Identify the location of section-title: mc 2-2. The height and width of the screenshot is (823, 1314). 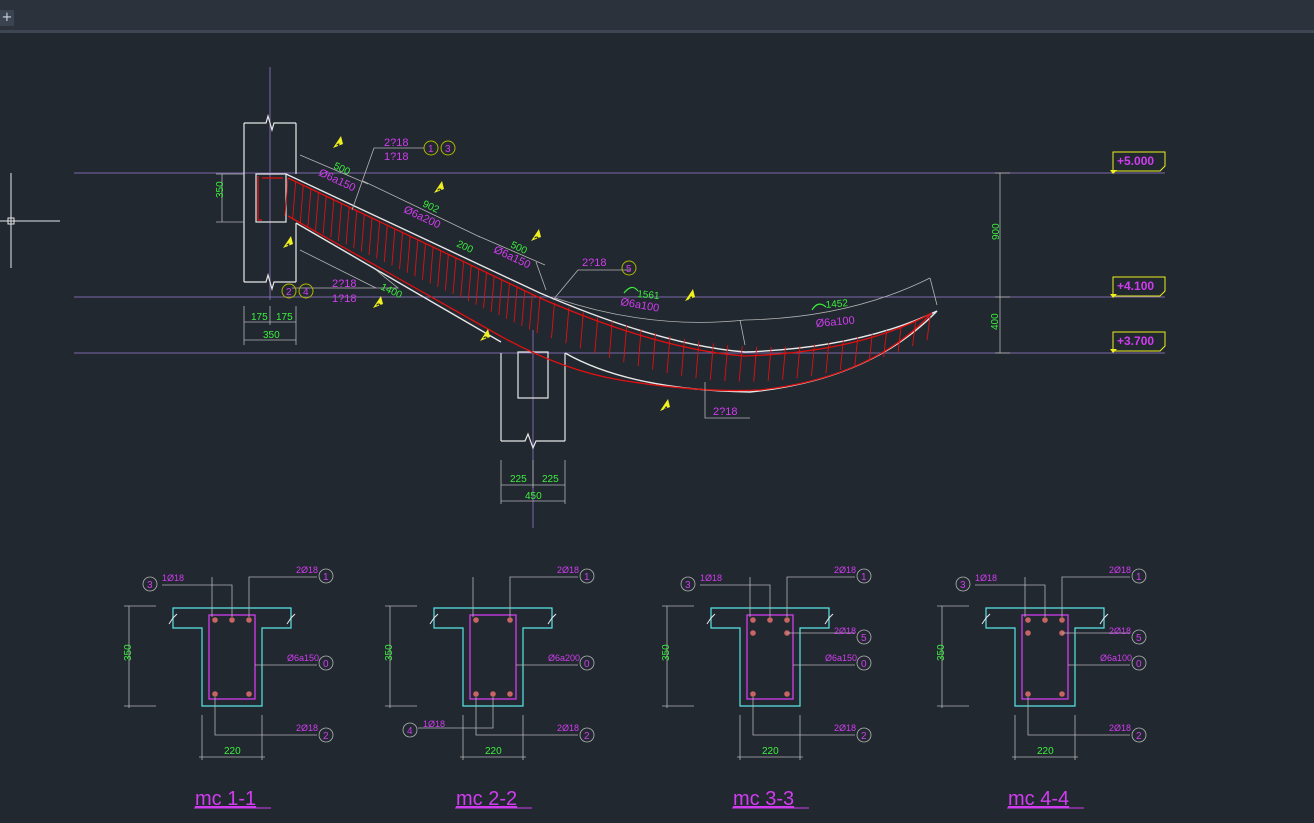
(486, 799).